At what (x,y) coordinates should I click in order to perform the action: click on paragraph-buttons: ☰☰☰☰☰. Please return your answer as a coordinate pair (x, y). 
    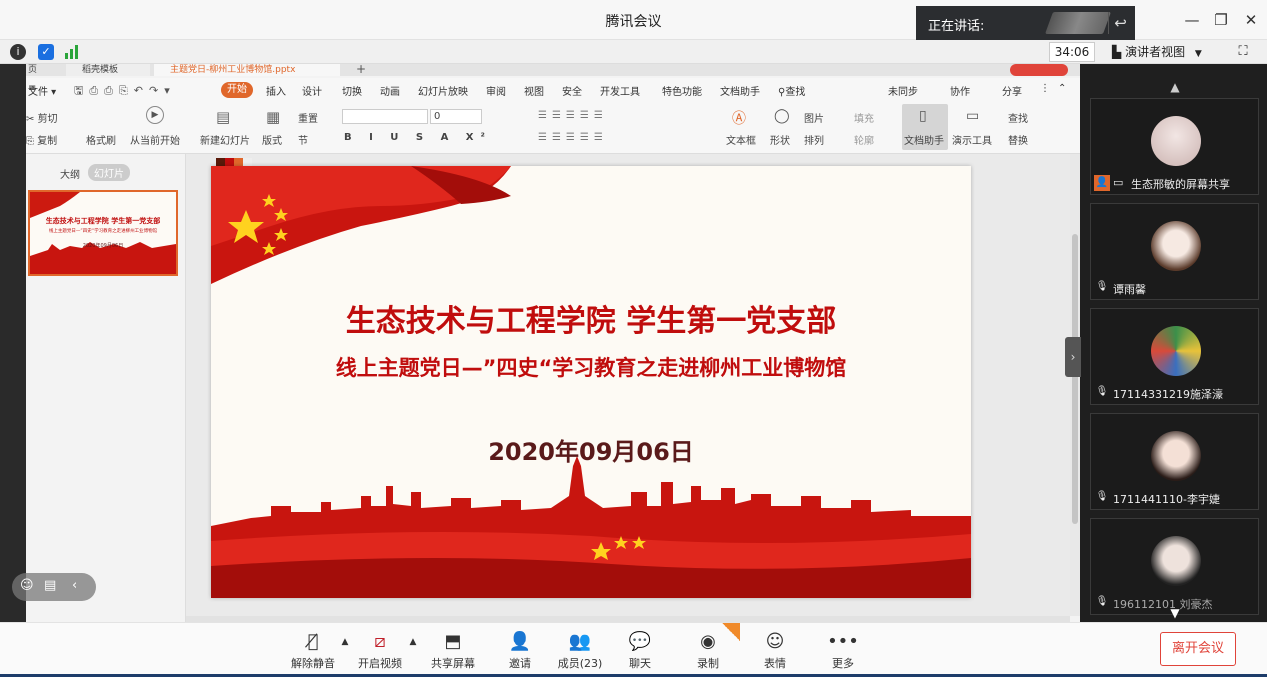
    Looking at the image, I should click on (573, 115).